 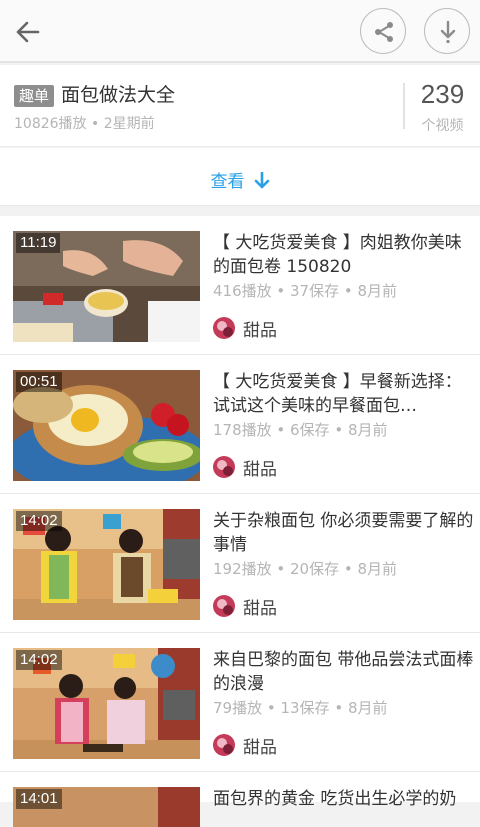 I want to click on share-icon, so click(x=384, y=32).